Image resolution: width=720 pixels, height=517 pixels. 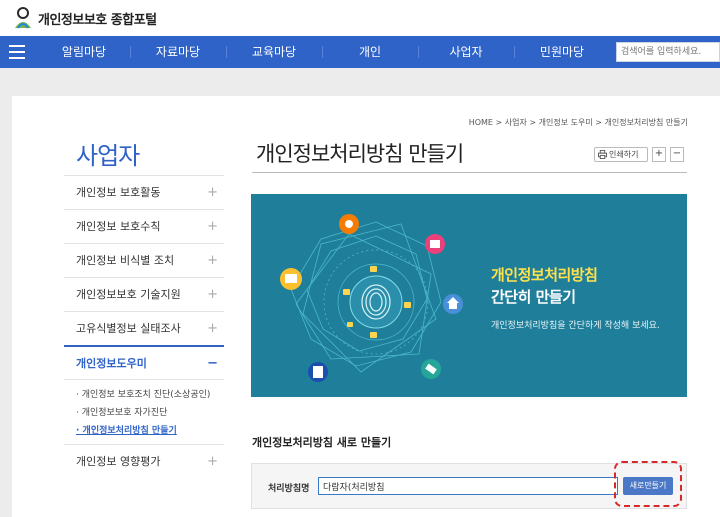 What do you see at coordinates (624, 154) in the screenshot?
I see `print-label: 인쇄하기` at bounding box center [624, 154].